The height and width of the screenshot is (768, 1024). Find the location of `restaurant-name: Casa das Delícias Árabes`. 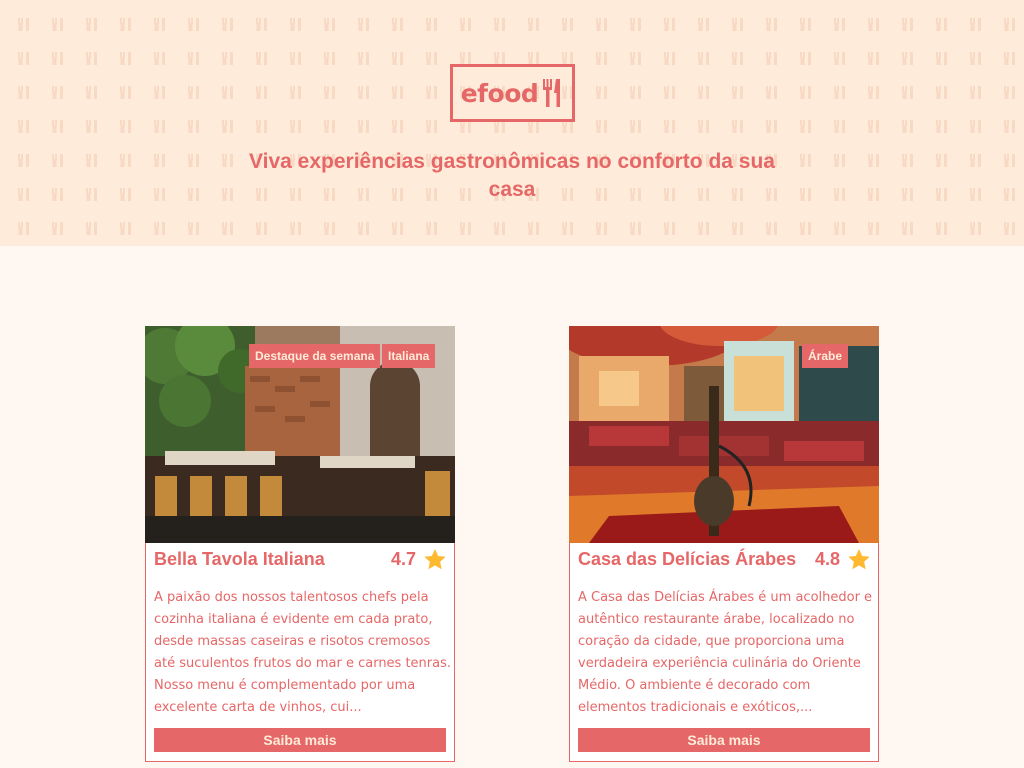

restaurant-name: Casa das Delícias Árabes is located at coordinates (687, 559).